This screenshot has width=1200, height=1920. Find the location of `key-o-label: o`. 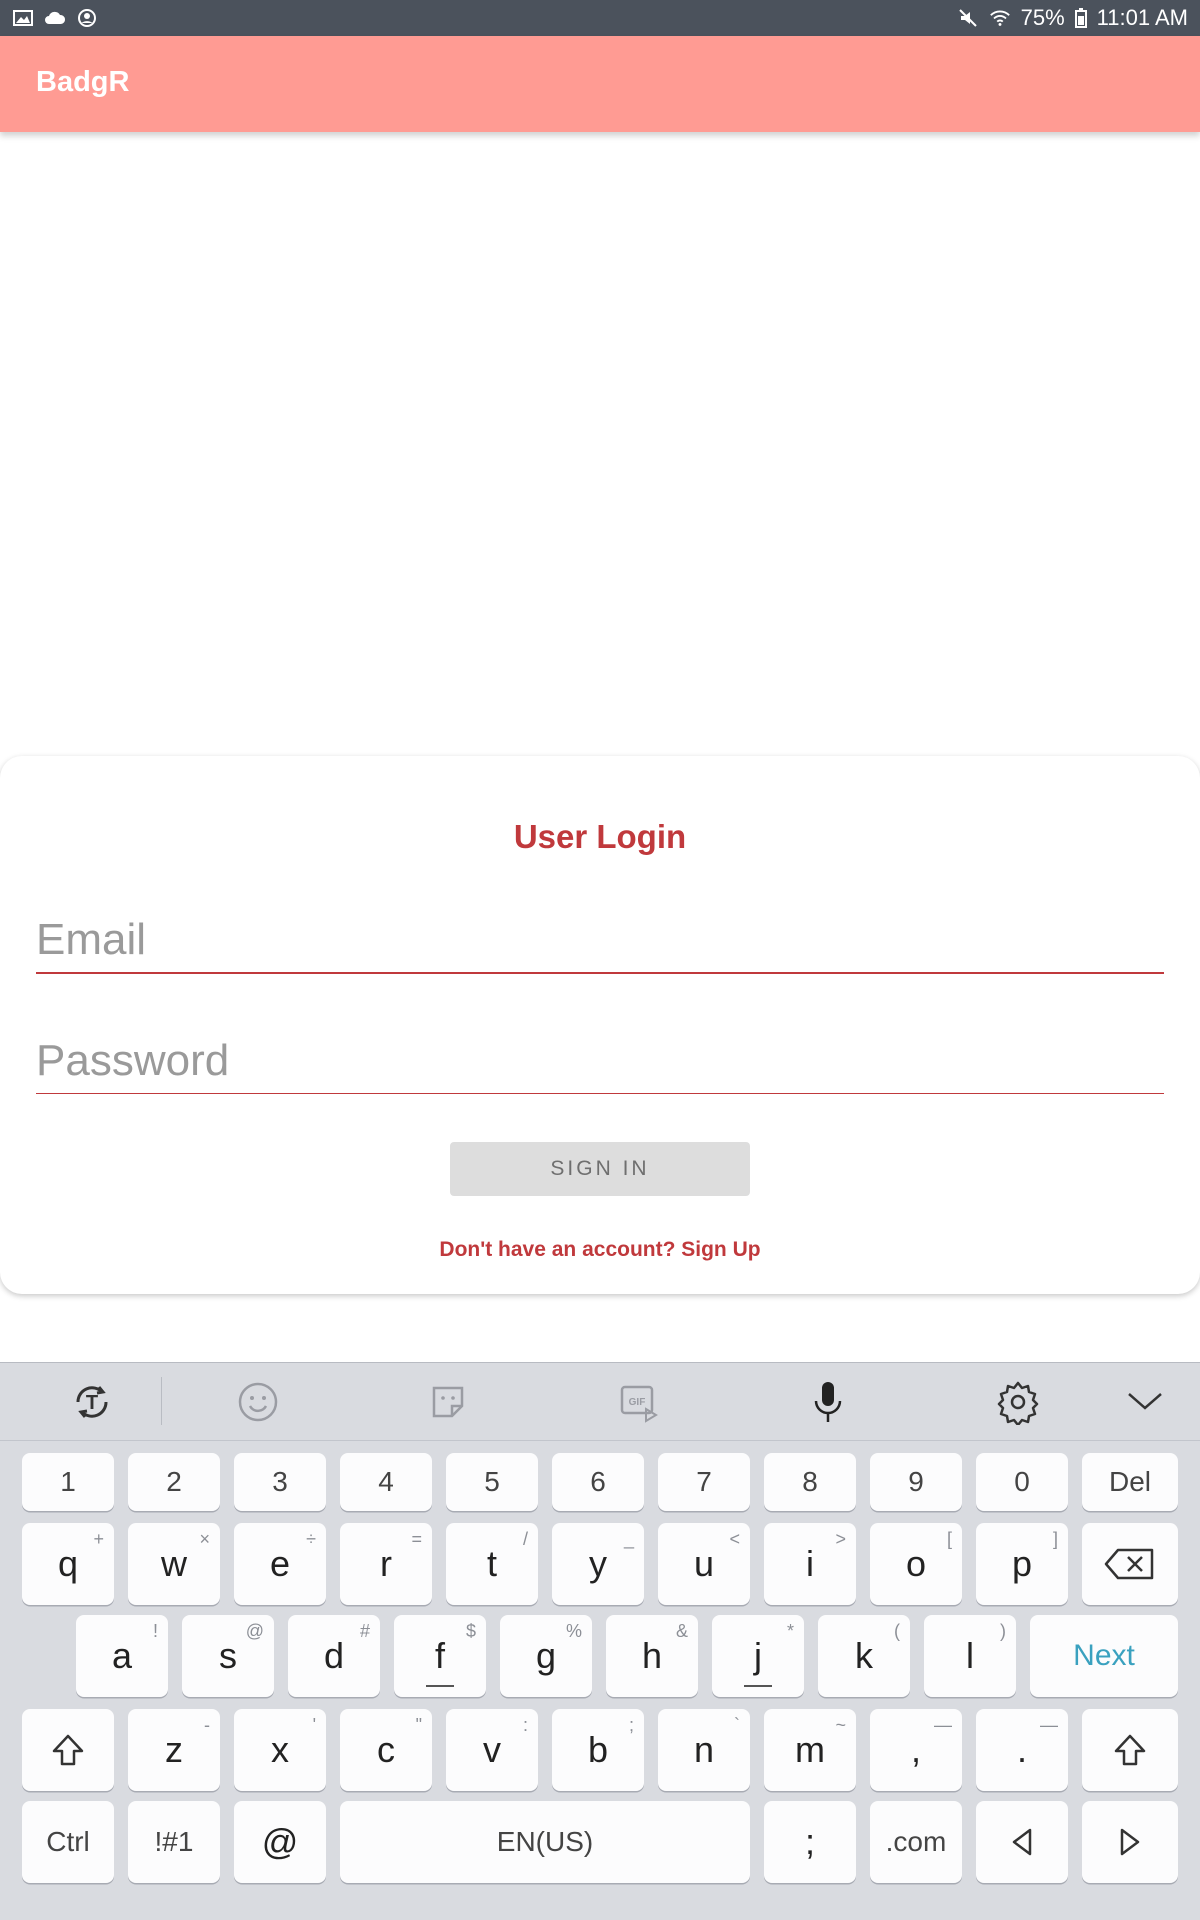

key-o-label: o is located at coordinates (916, 1563).